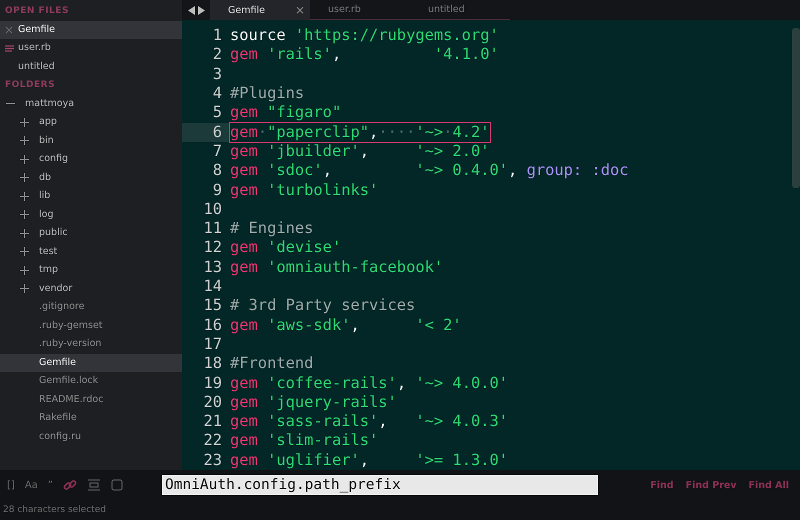  What do you see at coordinates (60, 437) in the screenshot?
I see `file-name: config.ru` at bounding box center [60, 437].